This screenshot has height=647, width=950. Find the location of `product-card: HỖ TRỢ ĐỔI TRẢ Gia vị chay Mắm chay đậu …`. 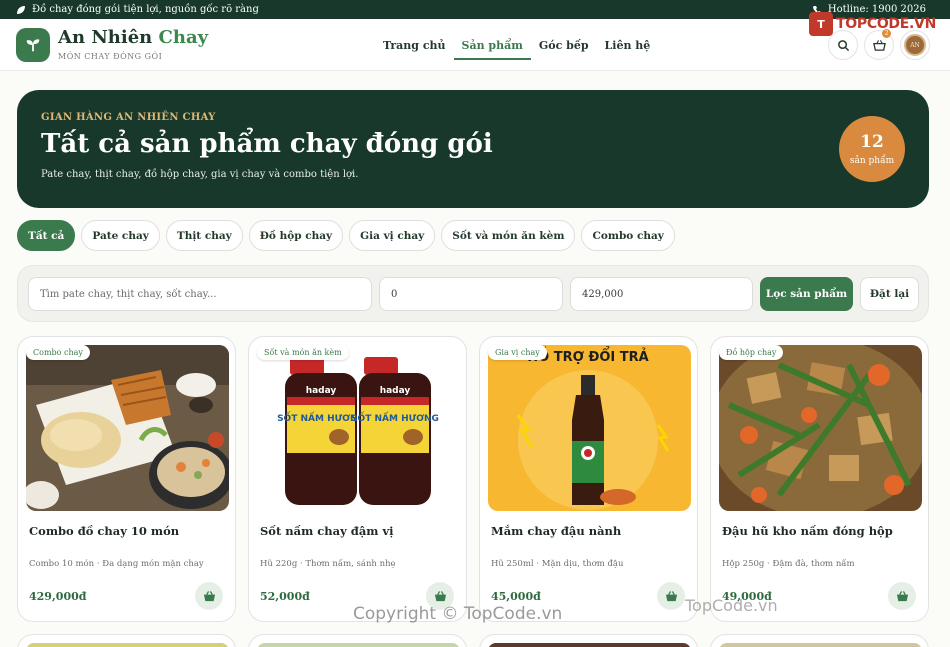

product-card: HỖ TRỢ ĐỔI TRẢ Gia vị chay Mắm chay đậu … is located at coordinates (588, 479).